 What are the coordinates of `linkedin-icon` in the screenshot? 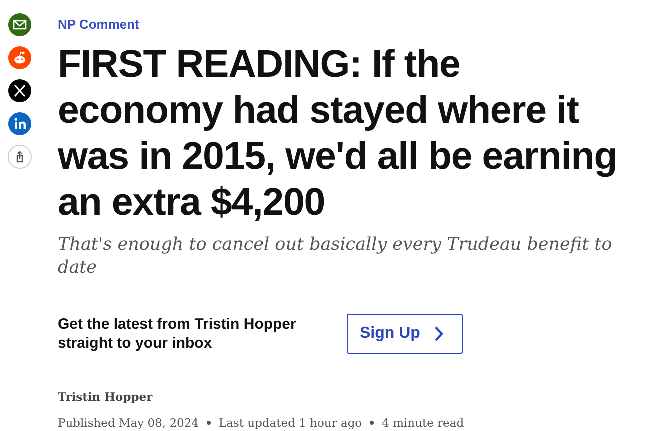 It's located at (20, 124).